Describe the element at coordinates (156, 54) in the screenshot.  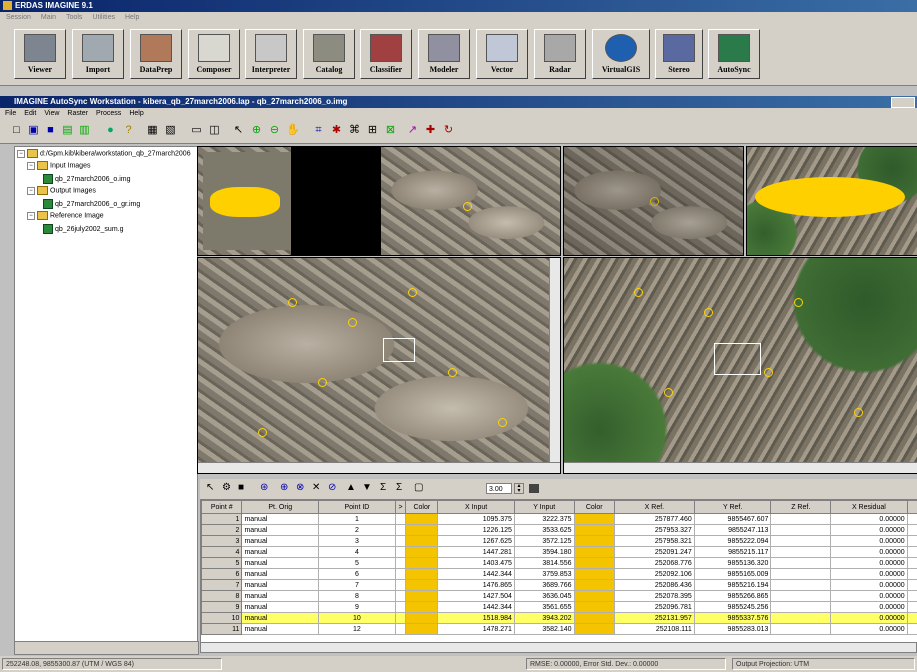
I see `dataprep-button: DataPrep` at that location.